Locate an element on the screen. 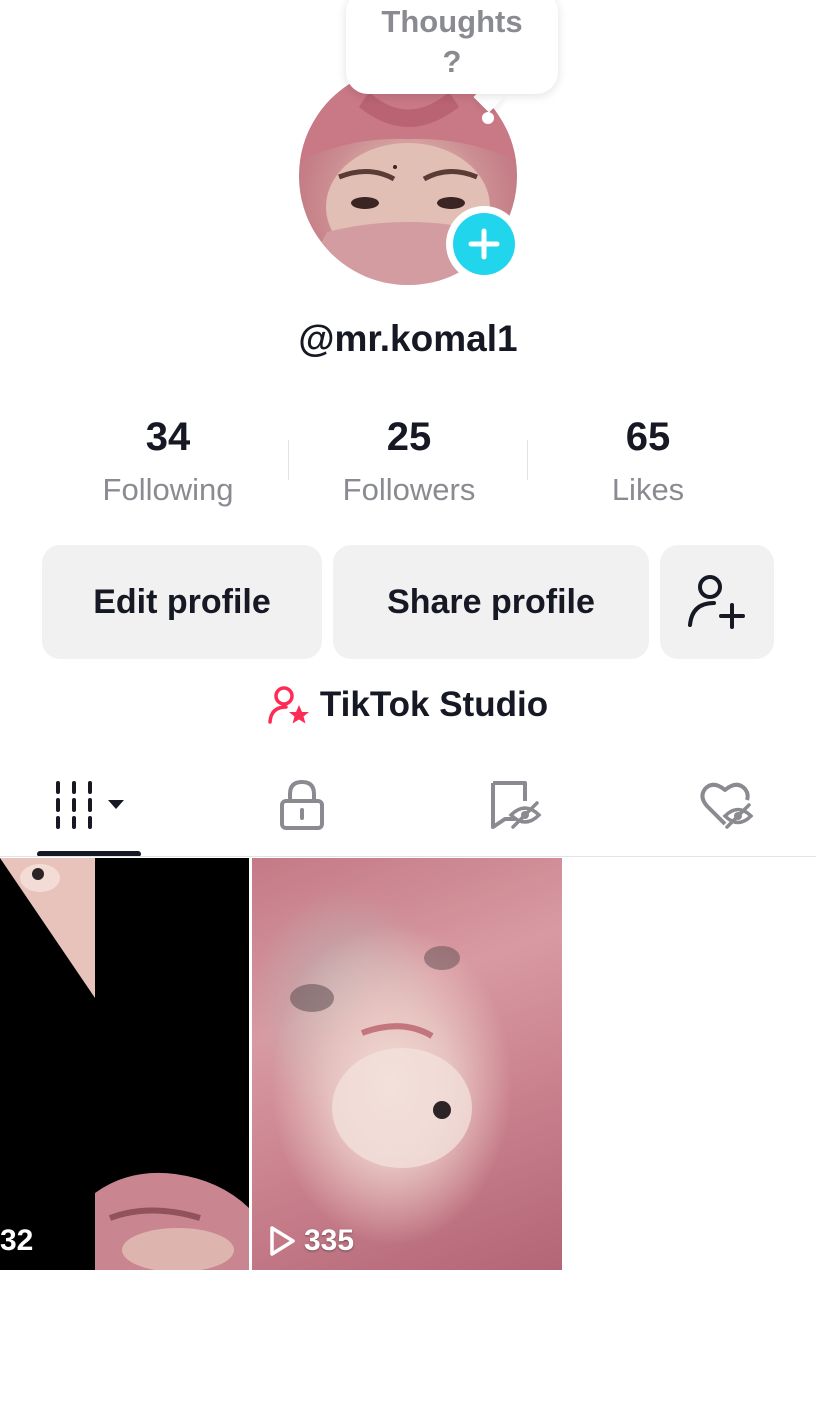 The width and height of the screenshot is (816, 1428). stat-followers: 25 Followers is located at coordinates (409, 460).